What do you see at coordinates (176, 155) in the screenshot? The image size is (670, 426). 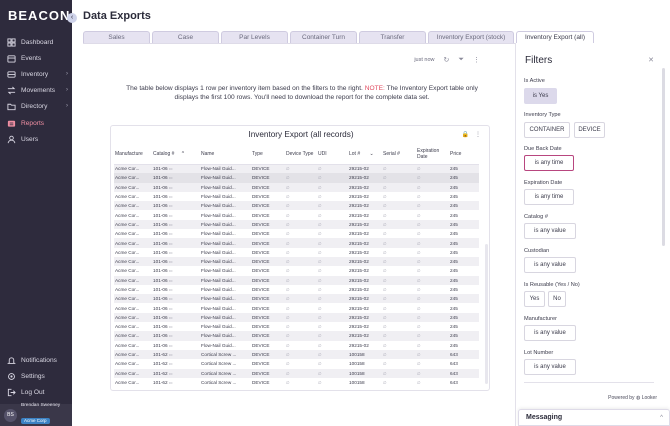 I see `column-header: Catalog # ^` at bounding box center [176, 155].